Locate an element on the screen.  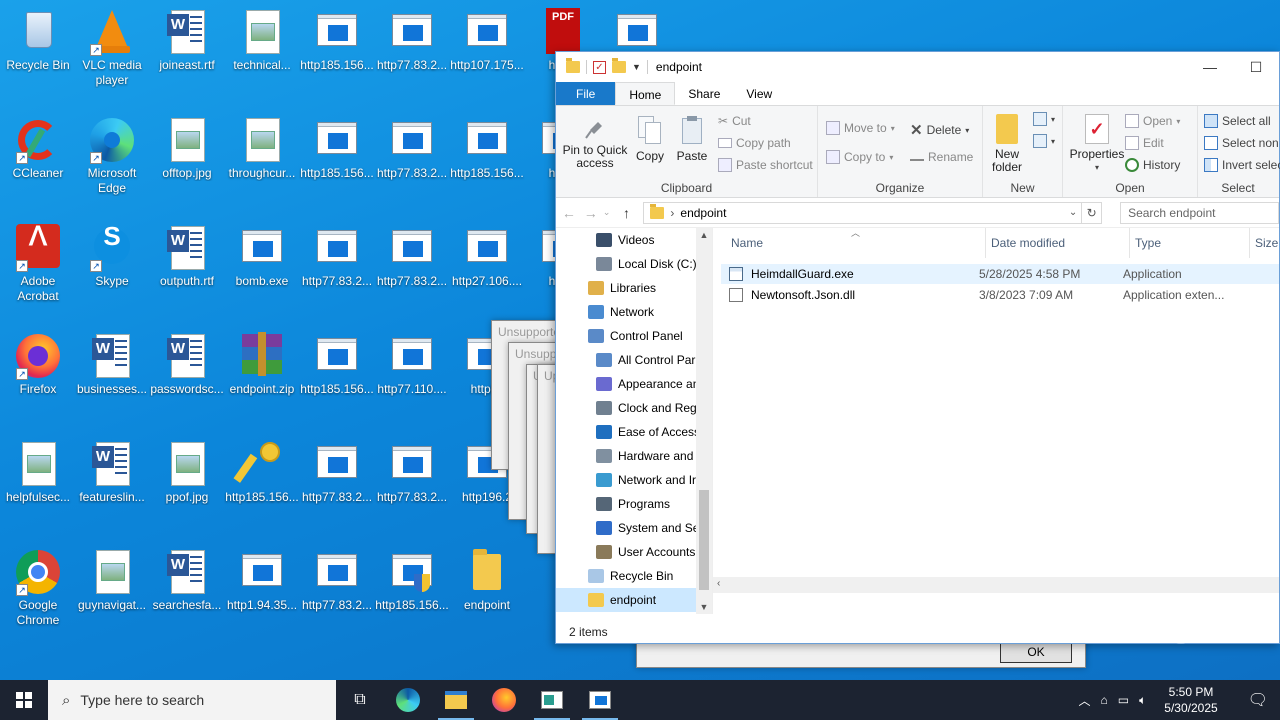
column-type: Type is located at coordinates (1148, 243).